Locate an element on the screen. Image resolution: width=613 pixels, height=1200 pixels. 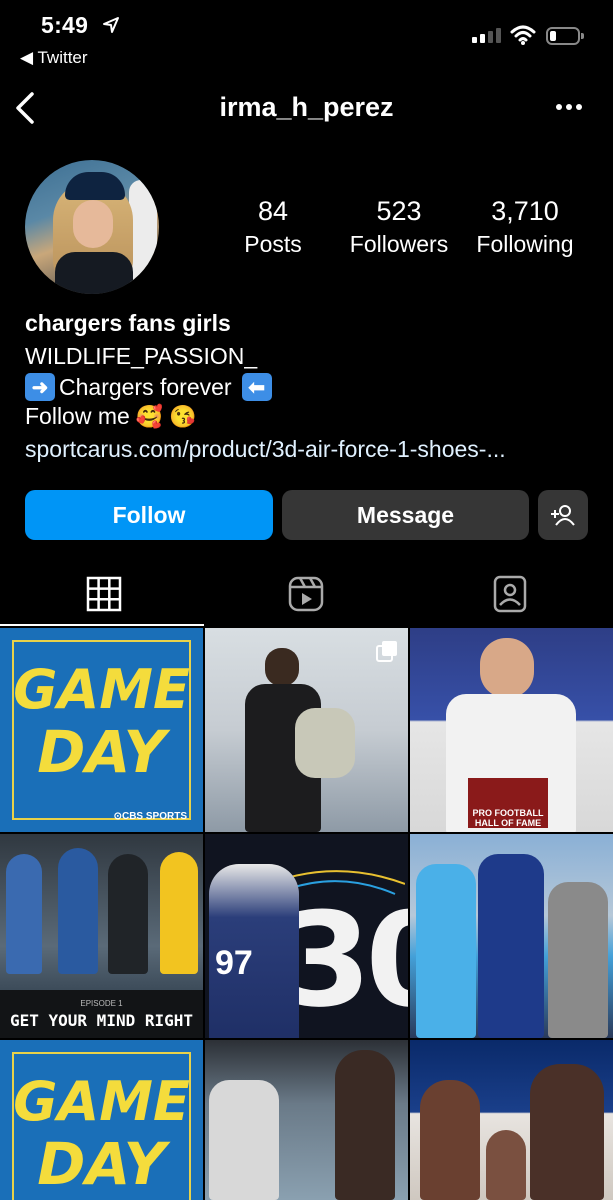
day-text: DAY is located at coordinates (101, 752).